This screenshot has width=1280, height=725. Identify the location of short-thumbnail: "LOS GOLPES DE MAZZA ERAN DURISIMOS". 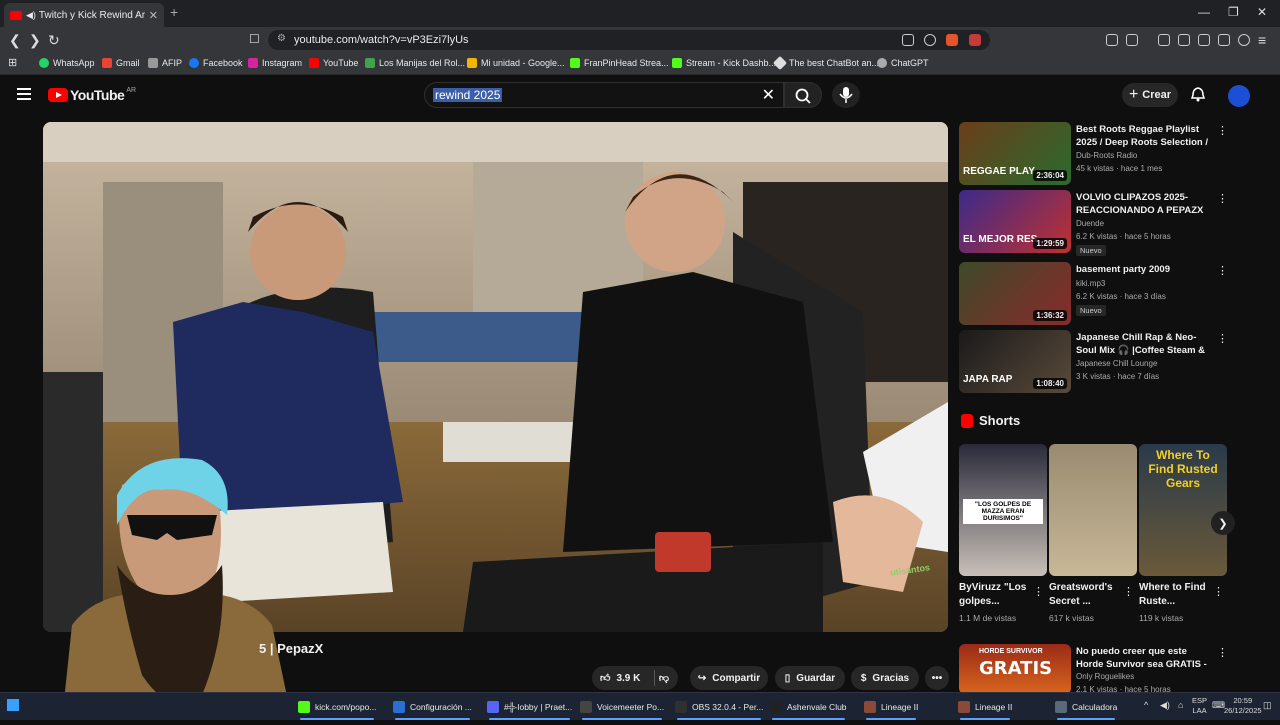
(1003, 510).